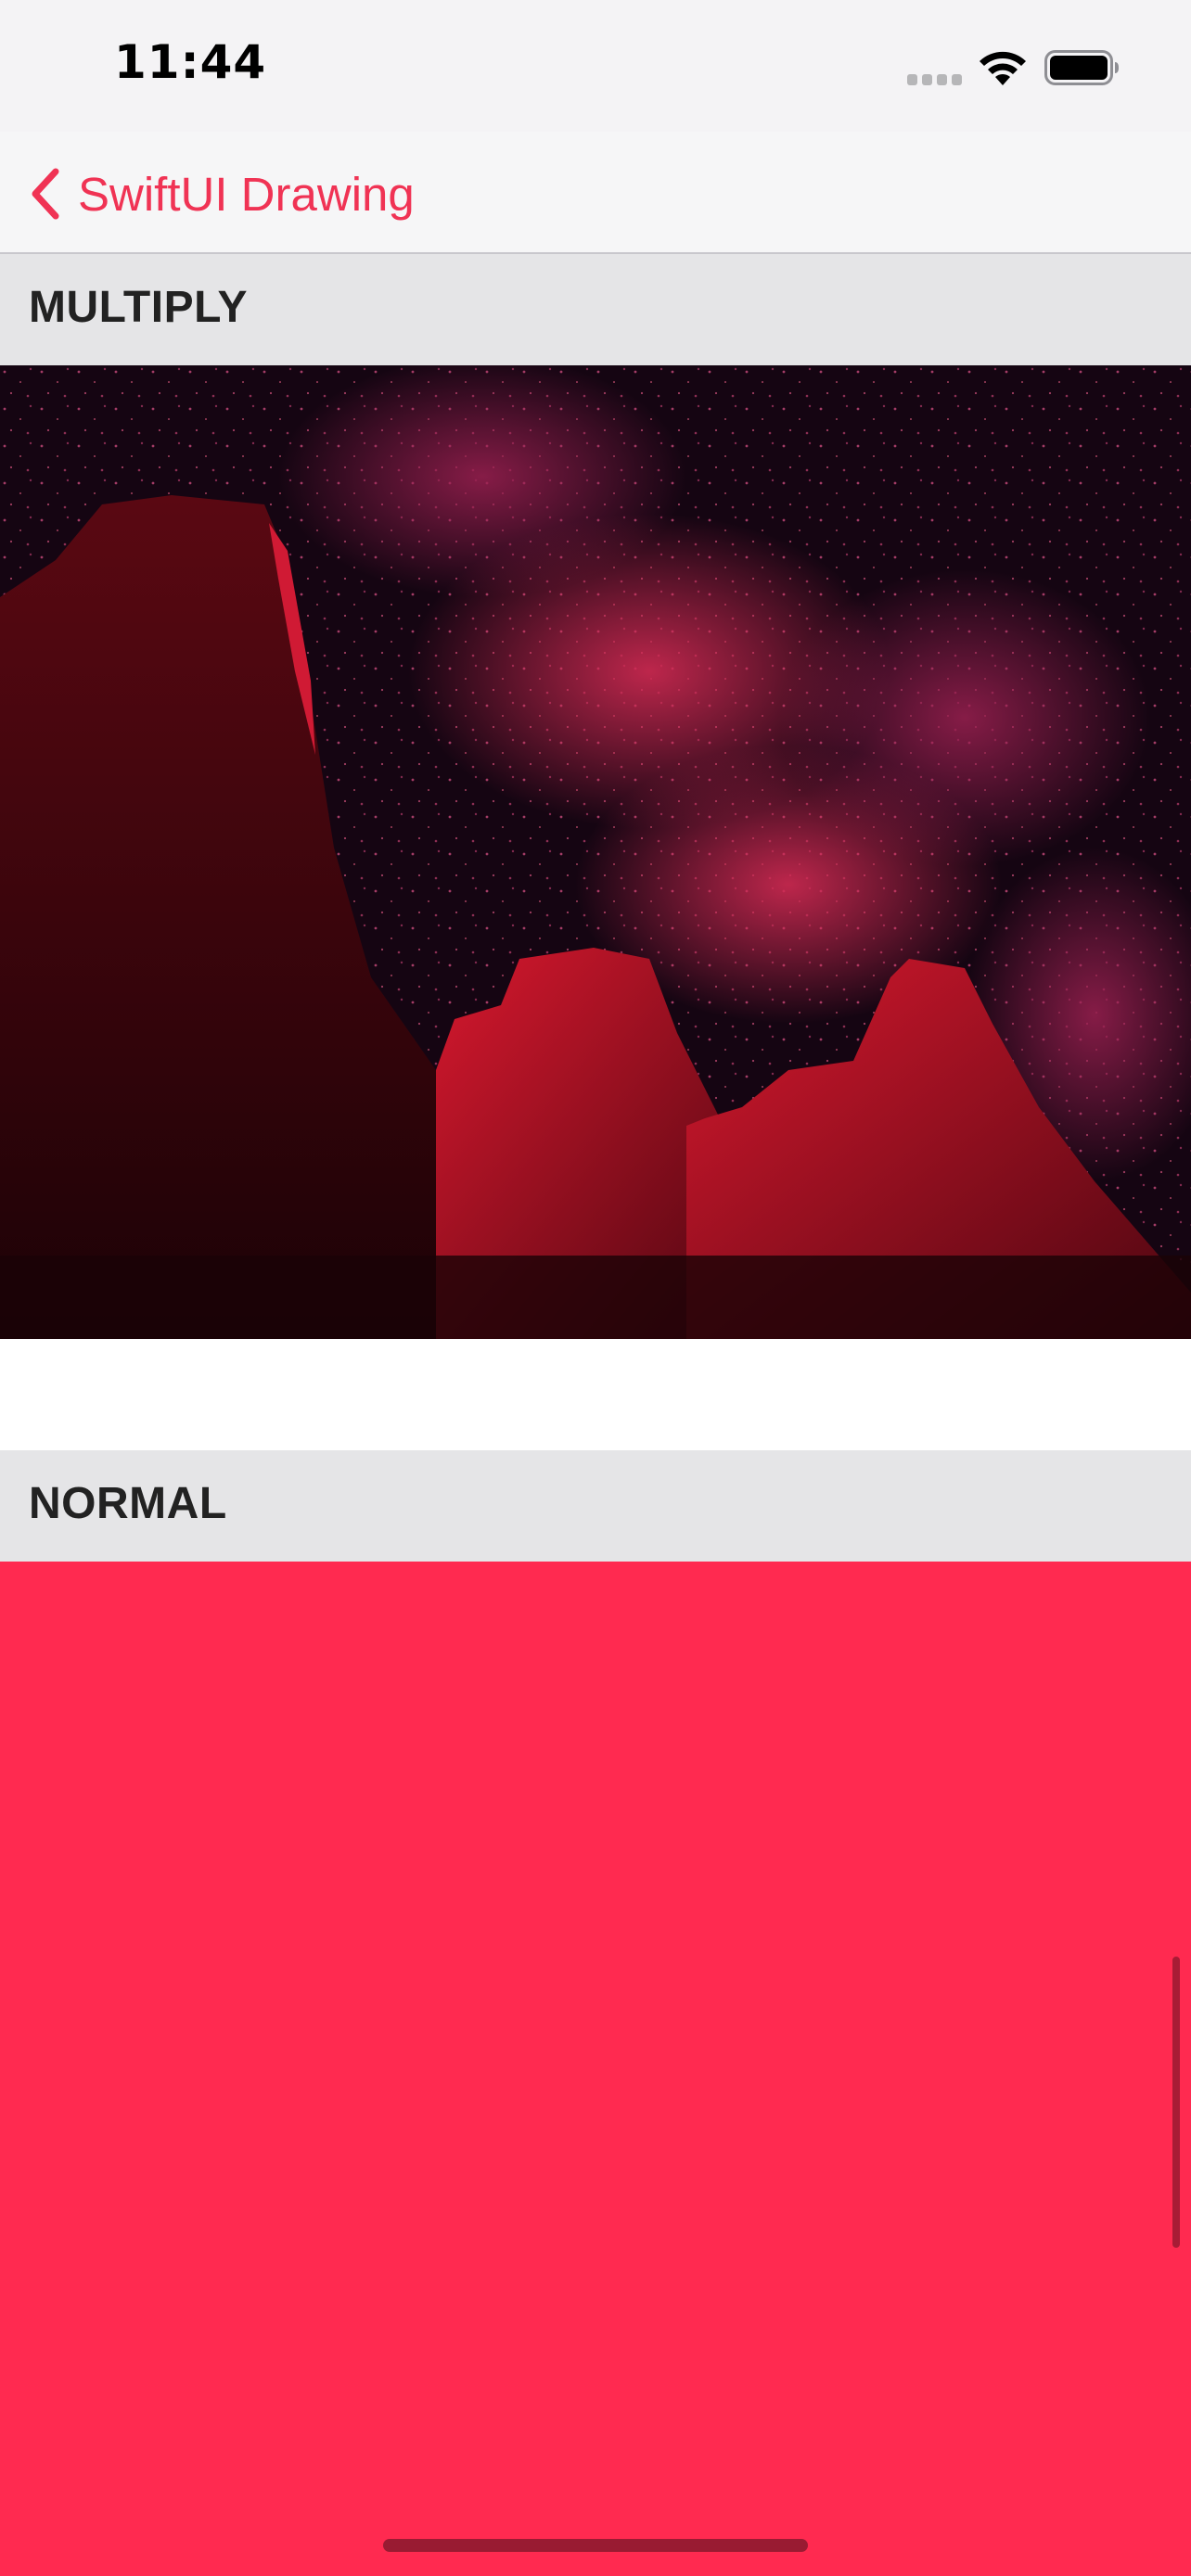  What do you see at coordinates (247, 194) in the screenshot?
I see `back-label: SwiftUI Drawing` at bounding box center [247, 194].